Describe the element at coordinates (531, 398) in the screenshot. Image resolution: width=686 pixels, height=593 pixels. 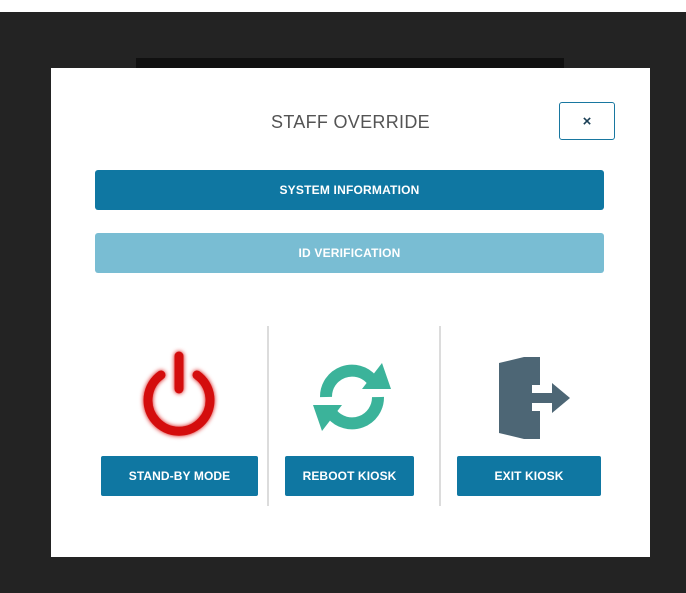
I see `exit-door-icon` at that location.